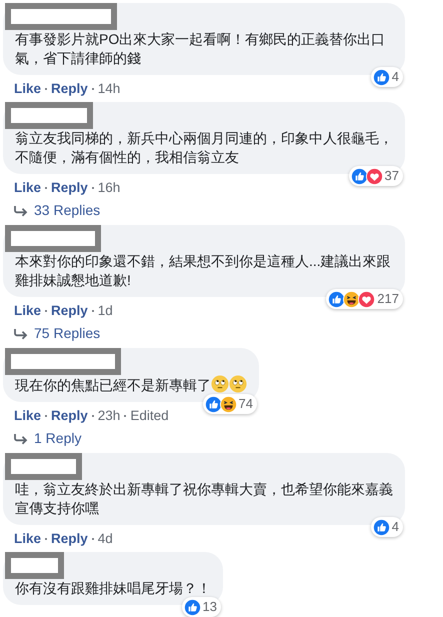 The height and width of the screenshot is (617, 443). Describe the element at coordinates (388, 299) in the screenshot. I see `reaction-count: 217` at that location.